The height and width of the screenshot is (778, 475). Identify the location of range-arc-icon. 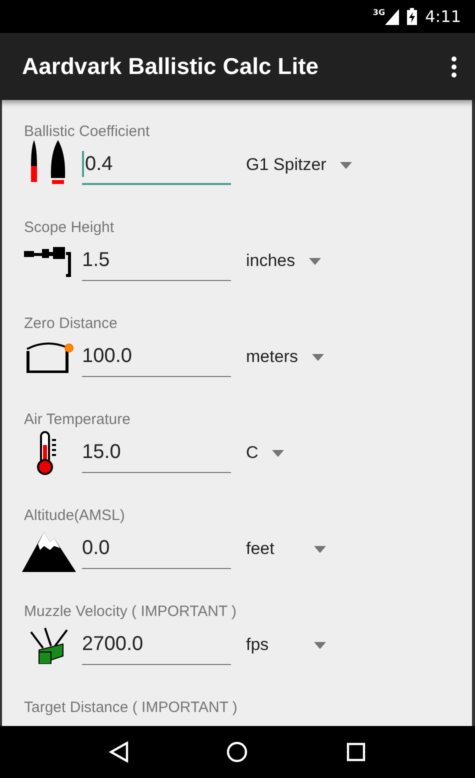
(49, 357).